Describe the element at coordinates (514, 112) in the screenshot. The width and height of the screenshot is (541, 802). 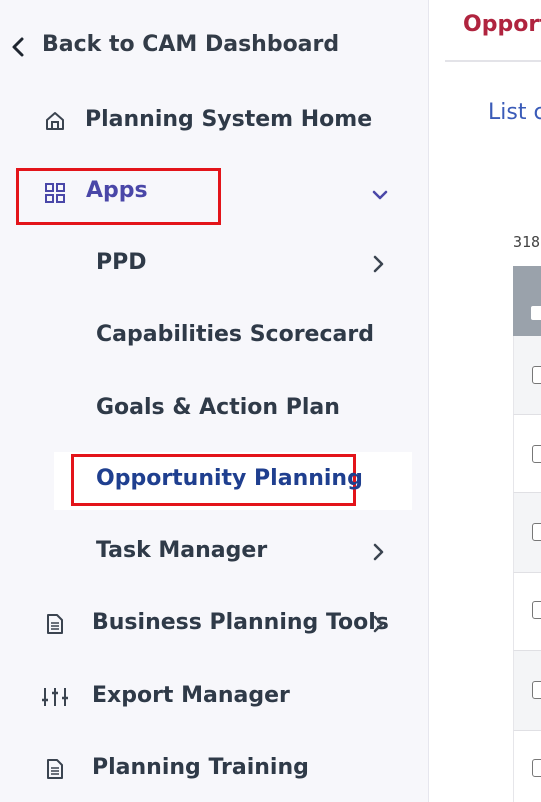
I see `list-link: List c` at that location.